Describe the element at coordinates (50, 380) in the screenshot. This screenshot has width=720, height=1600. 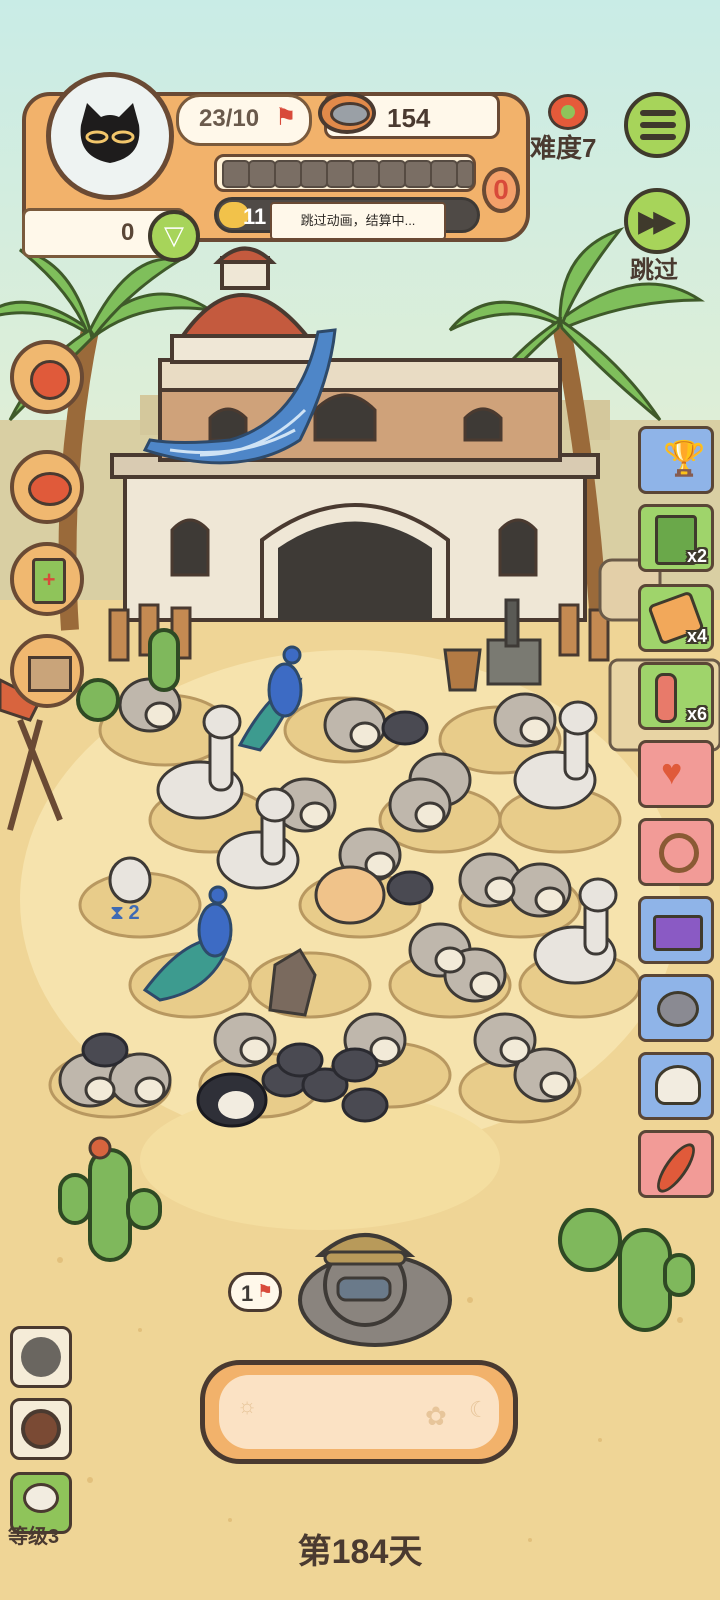
I see `cat-face-icon` at that location.